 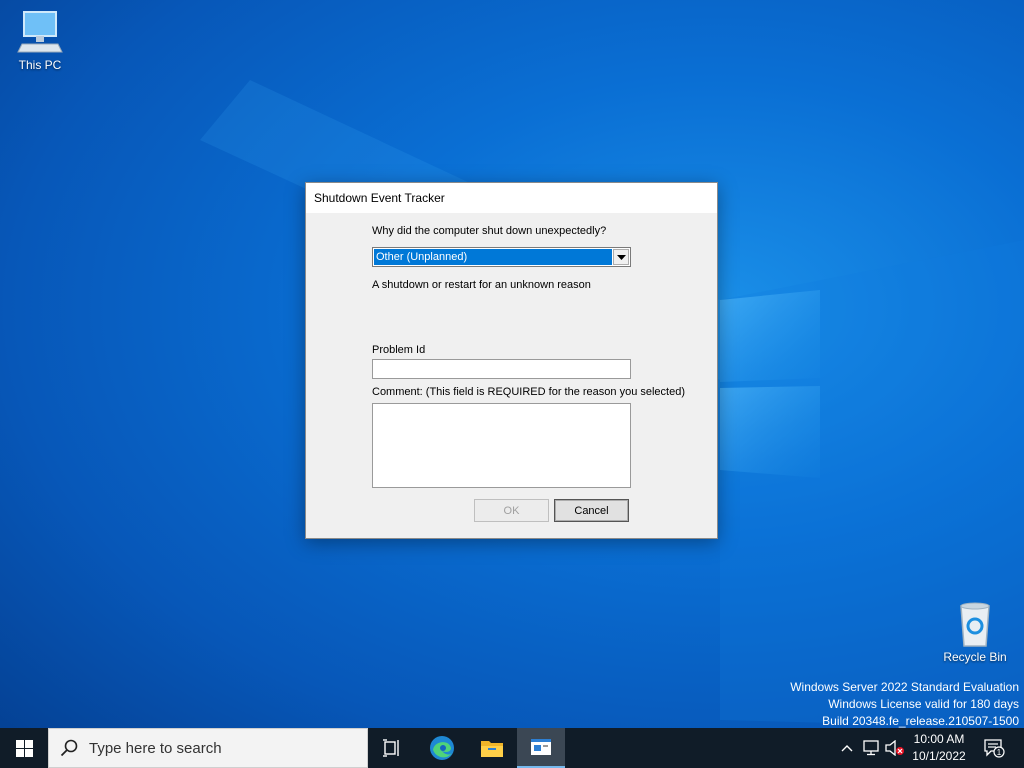 What do you see at coordinates (939, 756) in the screenshot?
I see `clock-date: 10/1/2022` at bounding box center [939, 756].